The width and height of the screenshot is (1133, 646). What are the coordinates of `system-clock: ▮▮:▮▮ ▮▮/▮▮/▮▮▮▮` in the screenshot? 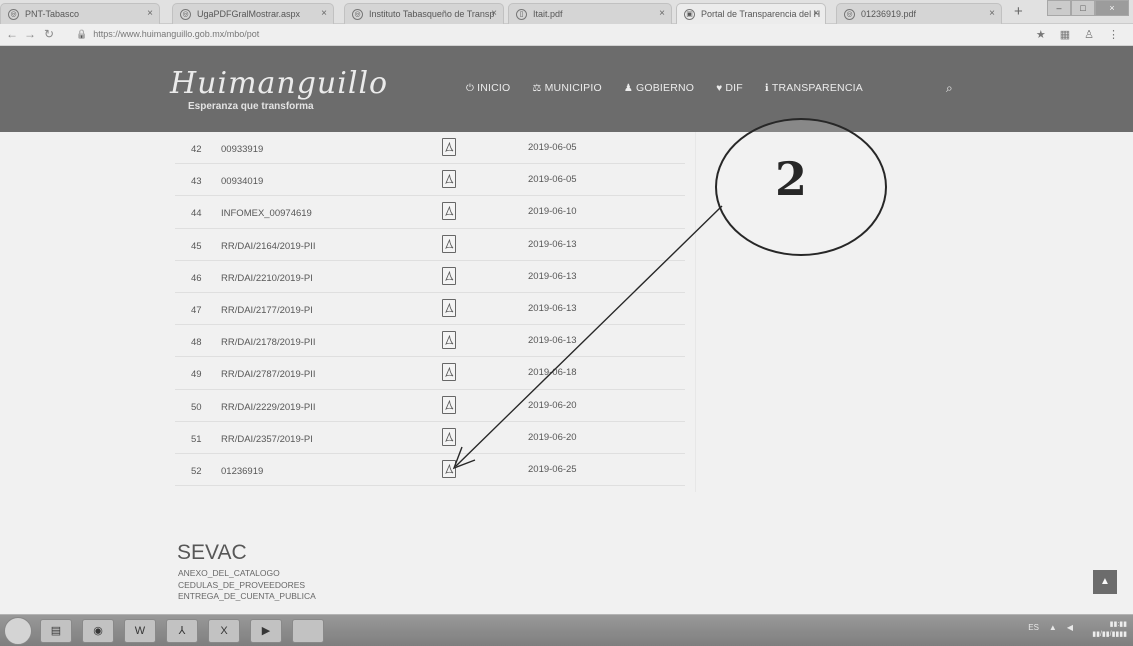 It's located at (1109, 630).